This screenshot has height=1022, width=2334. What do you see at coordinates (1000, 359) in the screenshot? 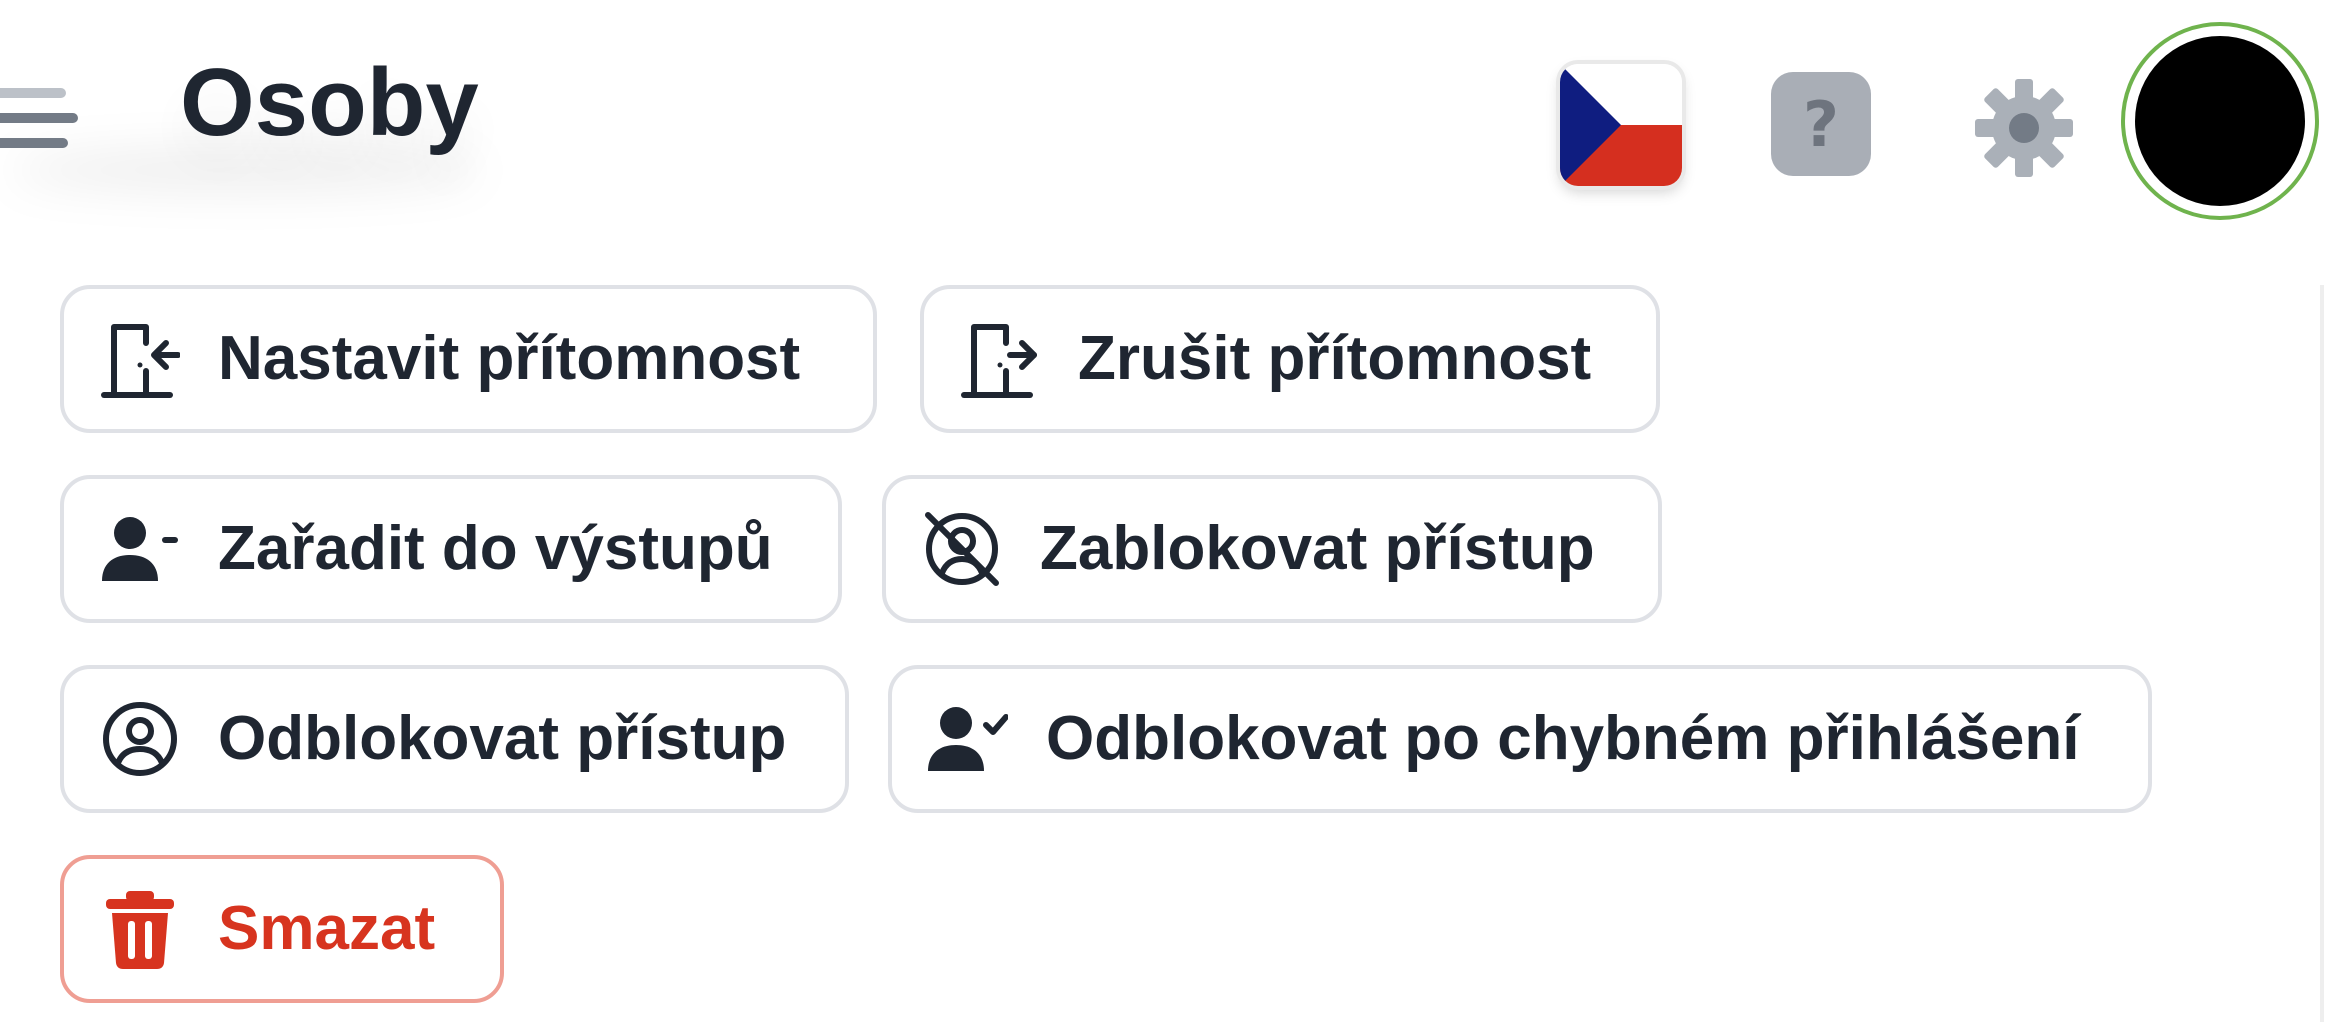
I see `door-exit-icon` at bounding box center [1000, 359].